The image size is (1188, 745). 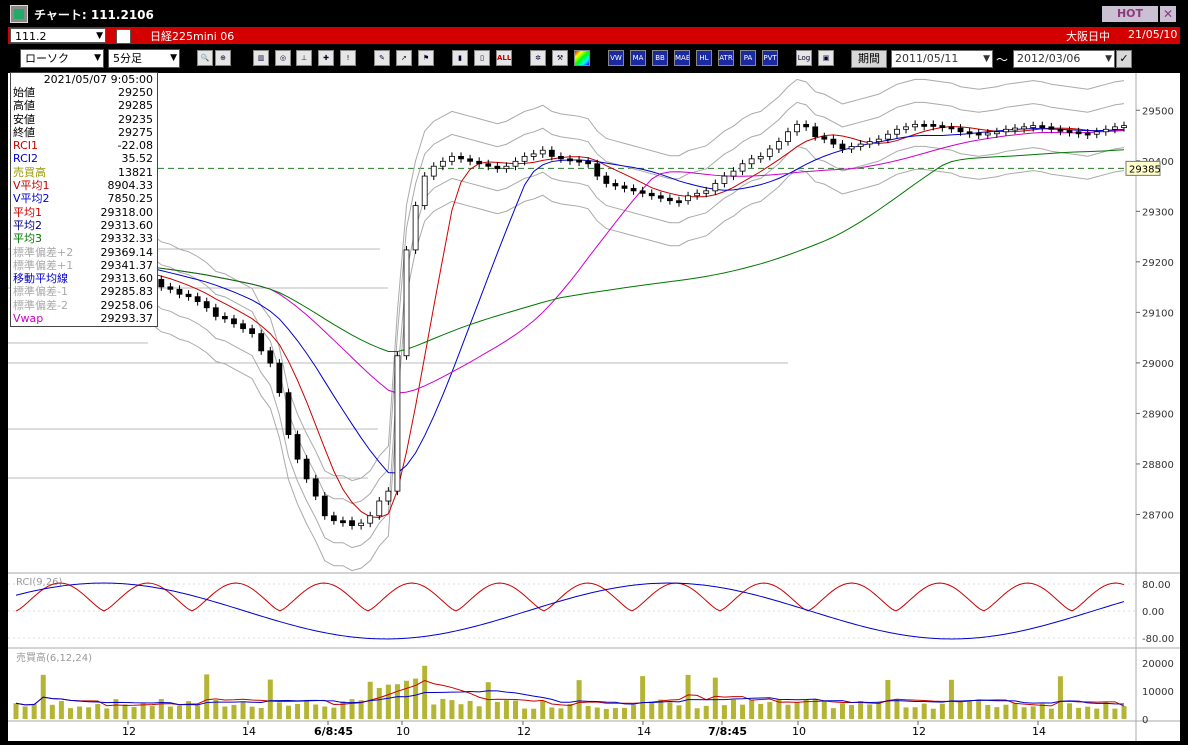 I want to click on volume-title: 売買高(6,12,24), so click(x=54, y=657).